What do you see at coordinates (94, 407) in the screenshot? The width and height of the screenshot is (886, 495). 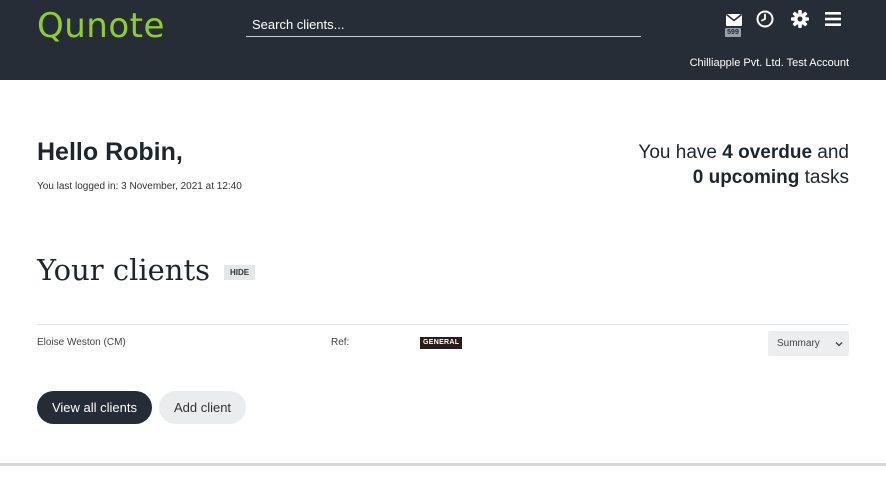 I see `view-all-clients-button: View all clients` at bounding box center [94, 407].